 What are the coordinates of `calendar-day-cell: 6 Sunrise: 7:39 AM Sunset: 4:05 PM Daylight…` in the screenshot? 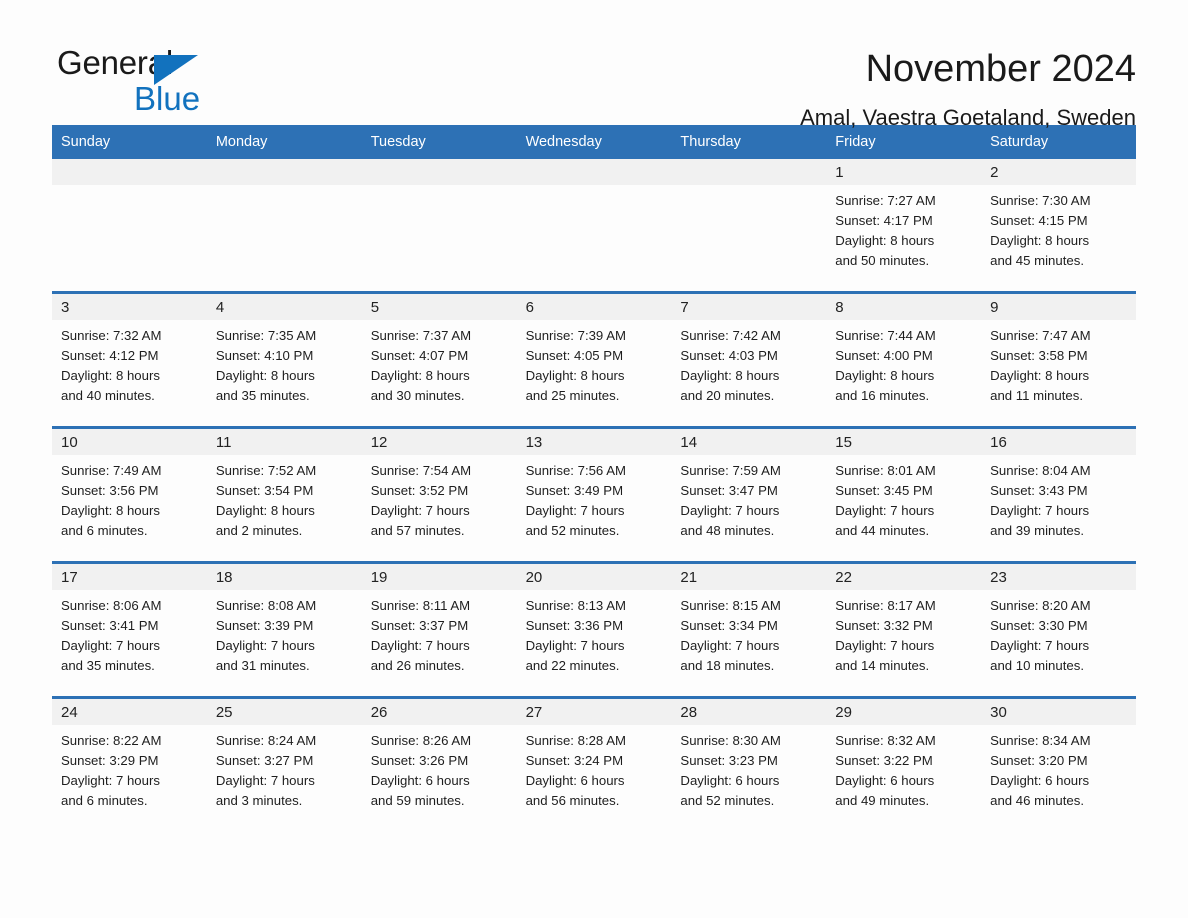 It's located at (594, 360).